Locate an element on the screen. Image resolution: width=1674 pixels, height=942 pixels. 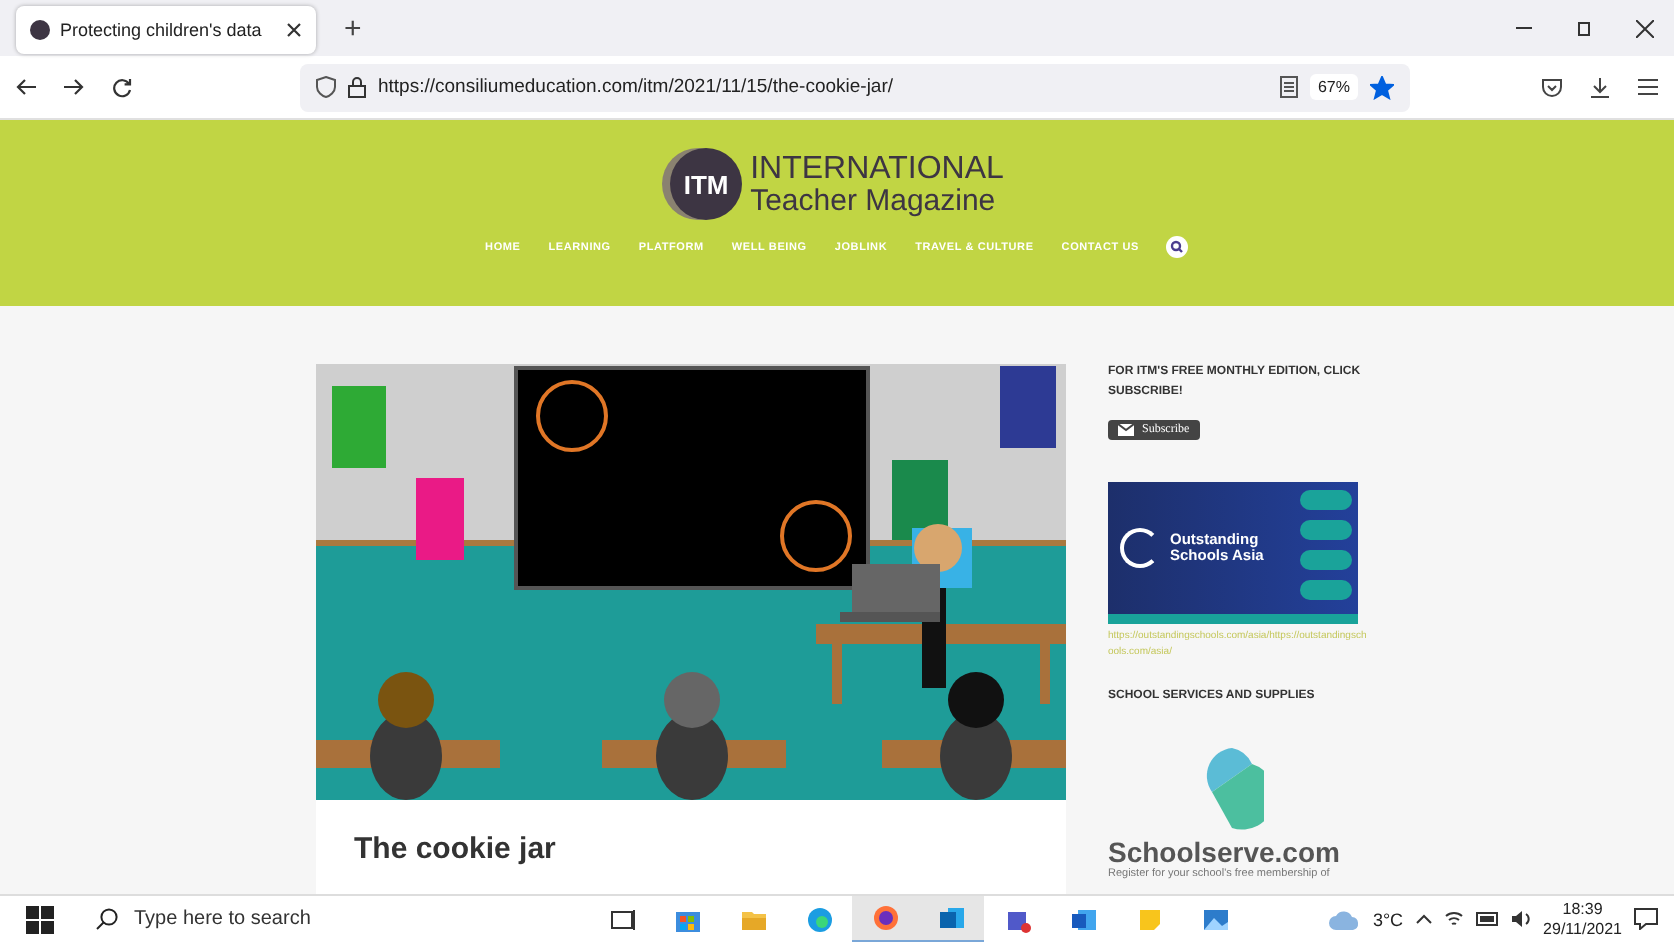
firefox-icon is located at coordinates (885, 917).